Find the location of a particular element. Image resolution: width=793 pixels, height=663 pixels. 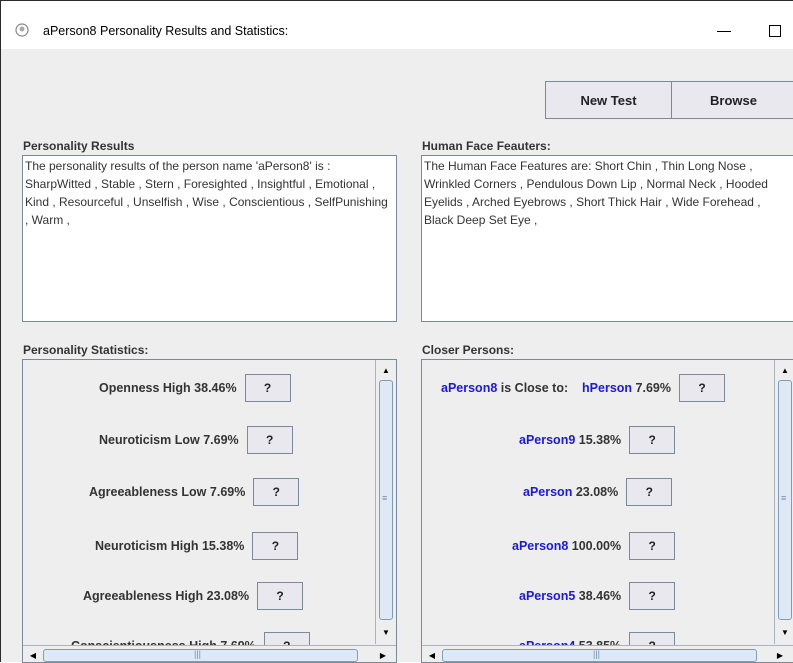

statistic-value: 15.38% is located at coordinates (223, 546).